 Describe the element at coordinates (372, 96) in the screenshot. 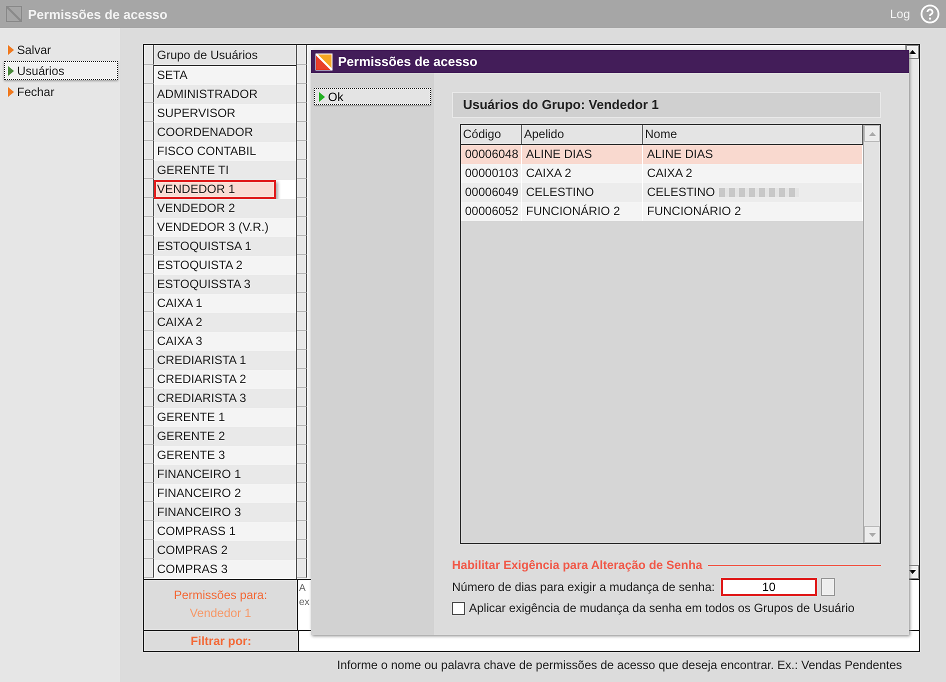

I see `ok-button: Ok` at that location.